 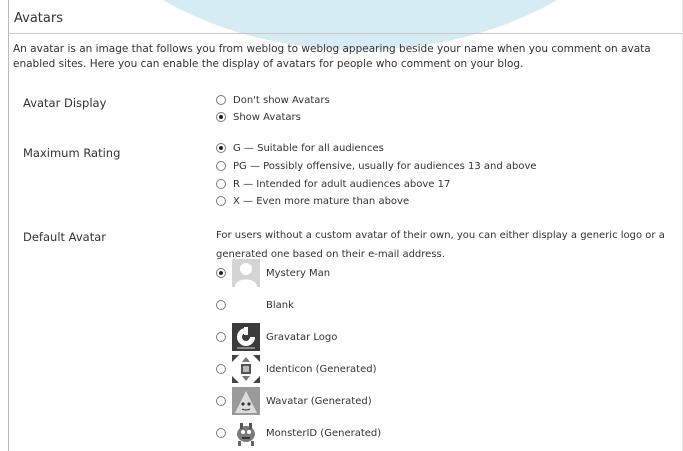 I want to click on default-avatar-label: Default Avatar, so click(x=65, y=237).